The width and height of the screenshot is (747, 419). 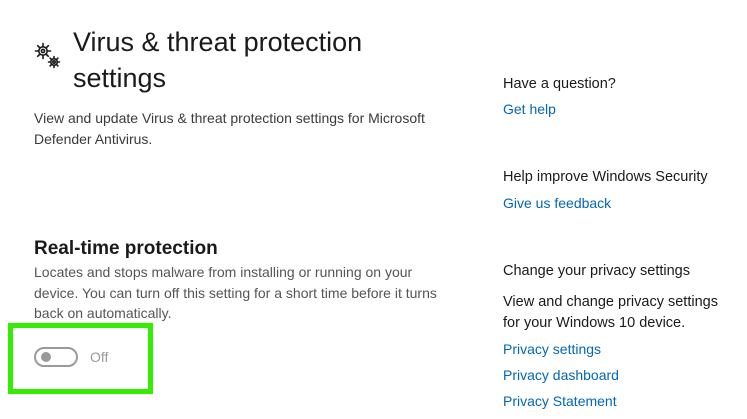 I want to click on page-title: Virus & threat protection settings, so click(x=218, y=60).